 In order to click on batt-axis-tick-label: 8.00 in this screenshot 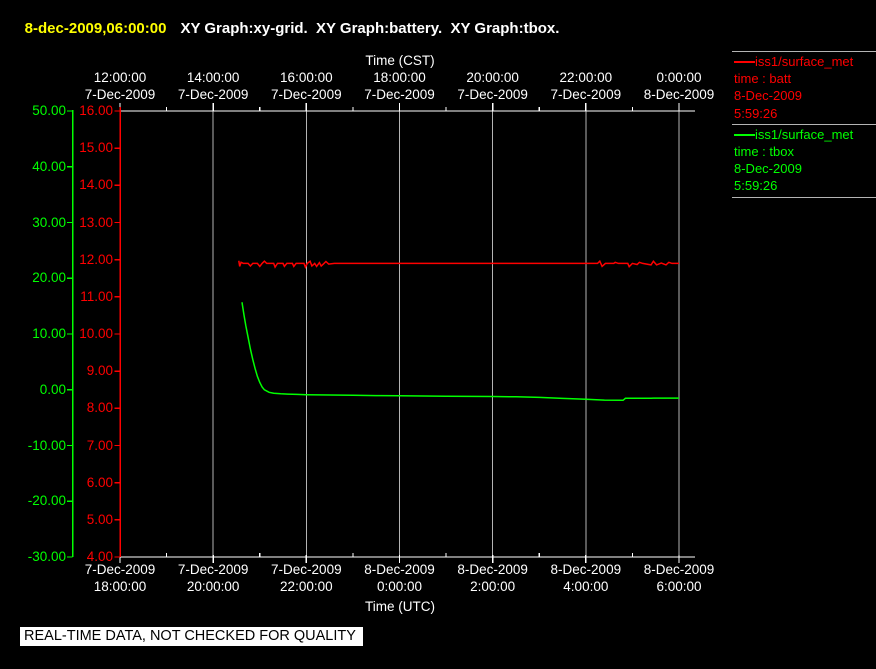, I will do `click(99, 408)`.